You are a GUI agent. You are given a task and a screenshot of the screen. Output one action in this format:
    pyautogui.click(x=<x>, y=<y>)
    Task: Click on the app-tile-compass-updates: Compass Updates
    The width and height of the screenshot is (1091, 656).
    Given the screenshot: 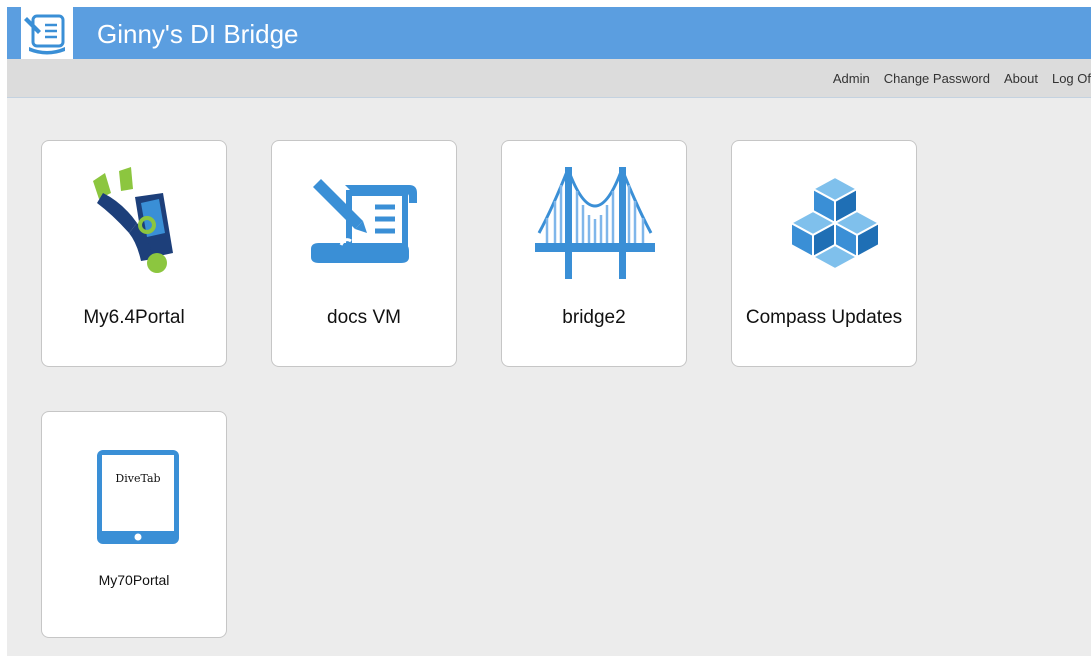 What is the action you would take?
    pyautogui.click(x=824, y=253)
    